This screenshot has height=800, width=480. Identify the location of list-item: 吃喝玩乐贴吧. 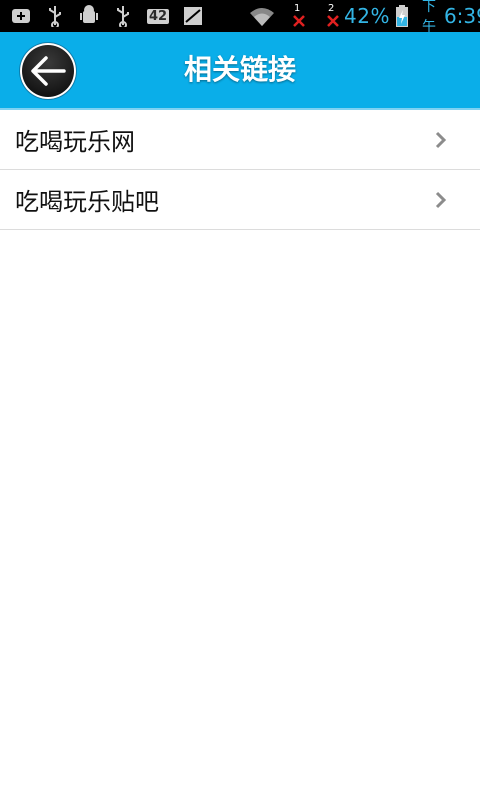
(240, 200).